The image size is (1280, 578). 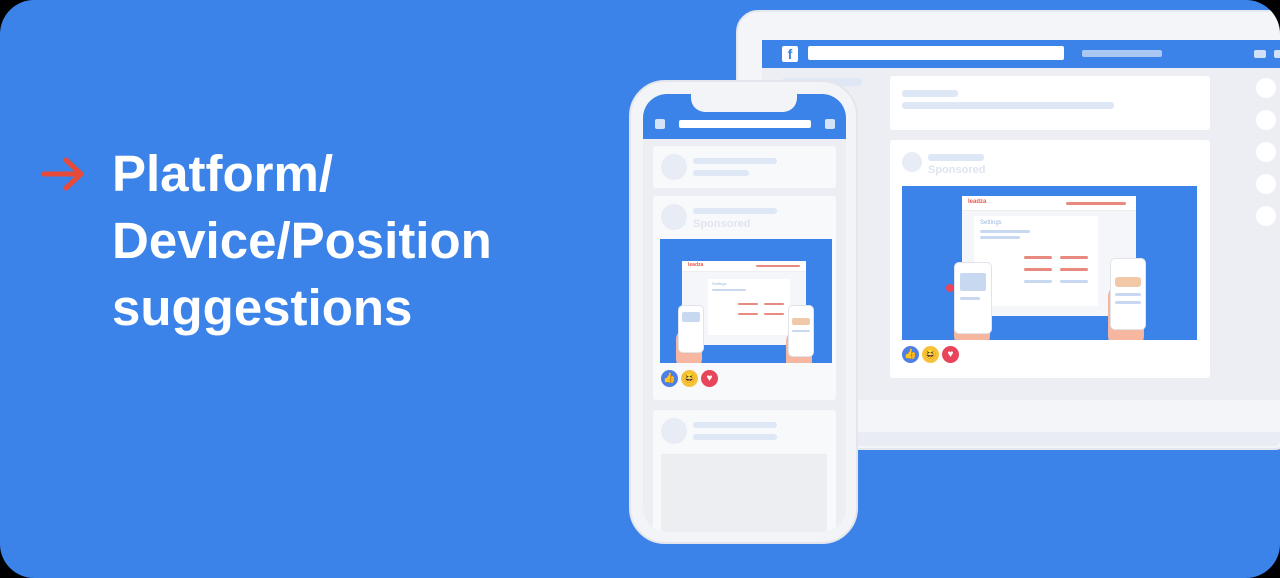 What do you see at coordinates (1122, 53) in the screenshot?
I see `nav-placeholder` at bounding box center [1122, 53].